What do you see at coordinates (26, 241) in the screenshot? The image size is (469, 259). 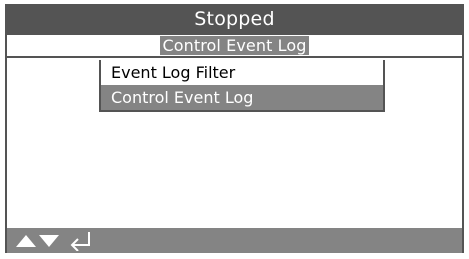 I see `up-arrow-icon` at bounding box center [26, 241].